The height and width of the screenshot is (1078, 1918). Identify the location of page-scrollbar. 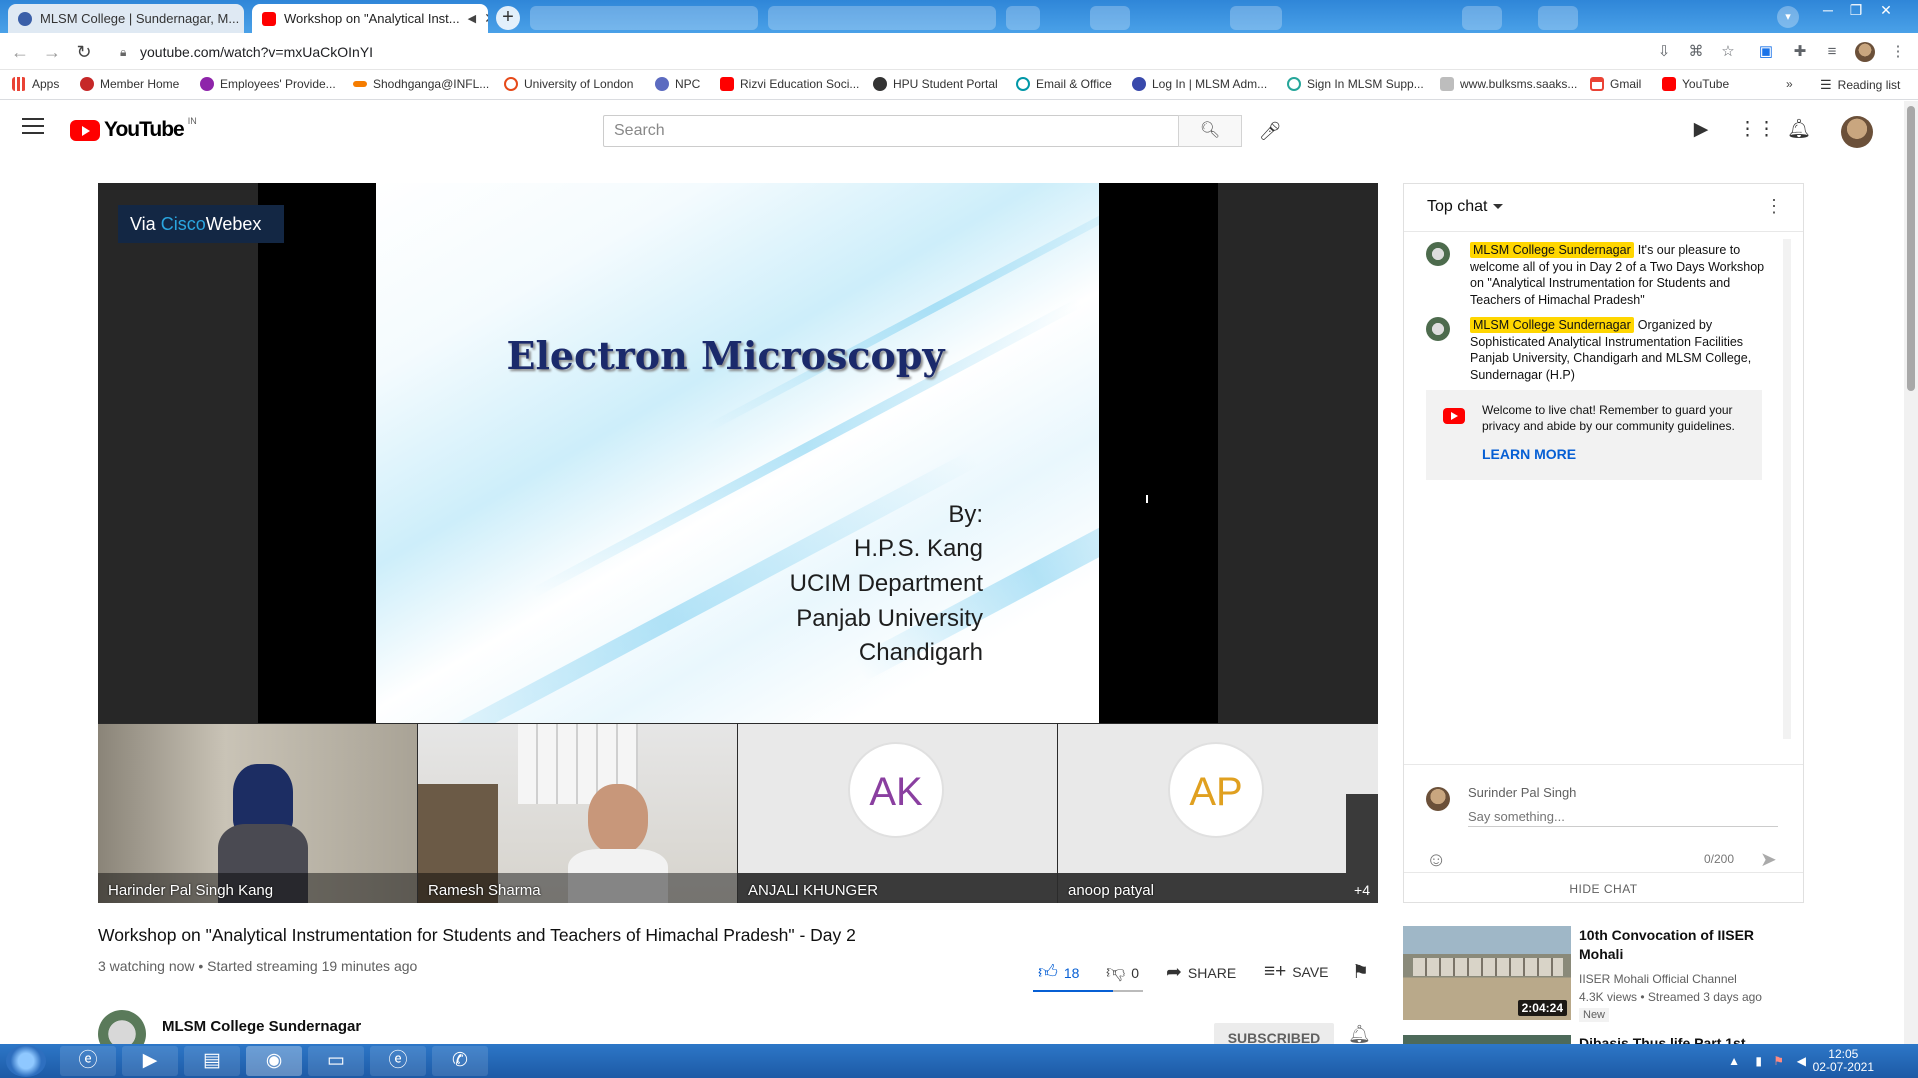
(1911, 573).